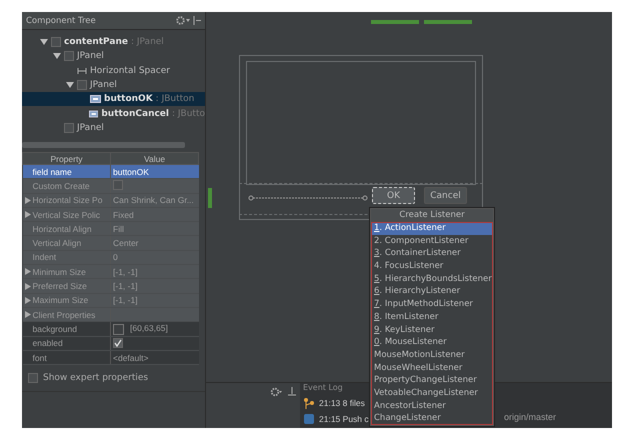  What do you see at coordinates (115, 257) in the screenshot?
I see `property-value: 0` at bounding box center [115, 257].